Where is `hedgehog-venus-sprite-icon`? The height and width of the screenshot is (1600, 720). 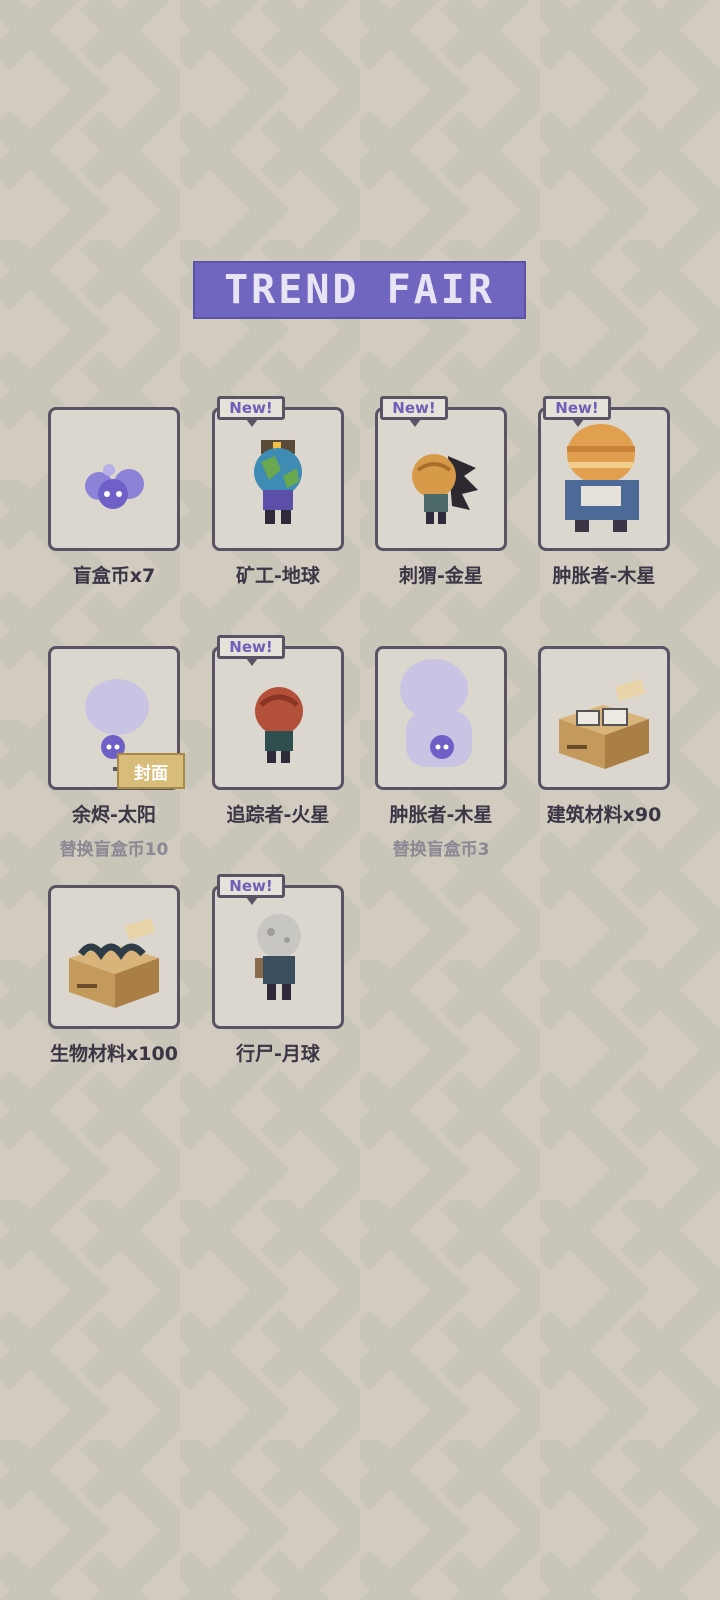
hedgehog-venus-sprite-icon is located at coordinates (445, 489).